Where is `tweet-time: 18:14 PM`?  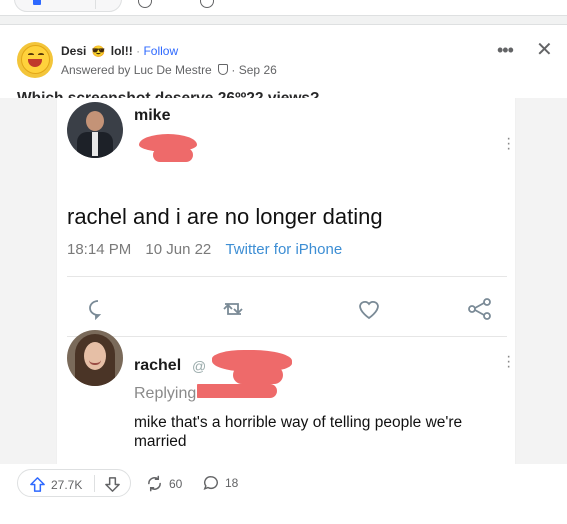
tweet-time: 18:14 PM is located at coordinates (99, 249).